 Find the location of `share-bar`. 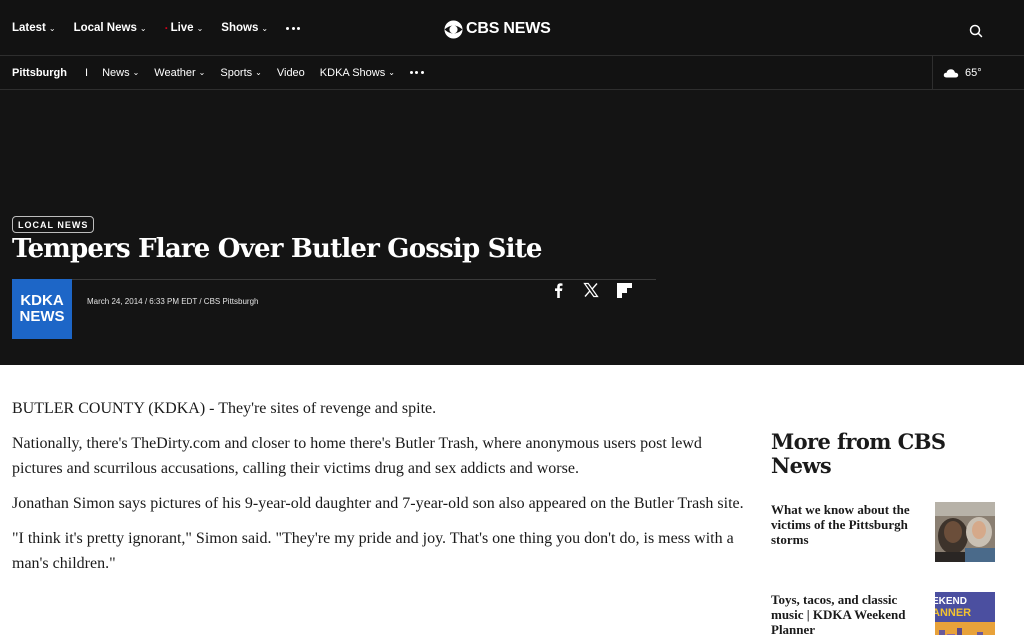

share-bar is located at coordinates (599, 290).